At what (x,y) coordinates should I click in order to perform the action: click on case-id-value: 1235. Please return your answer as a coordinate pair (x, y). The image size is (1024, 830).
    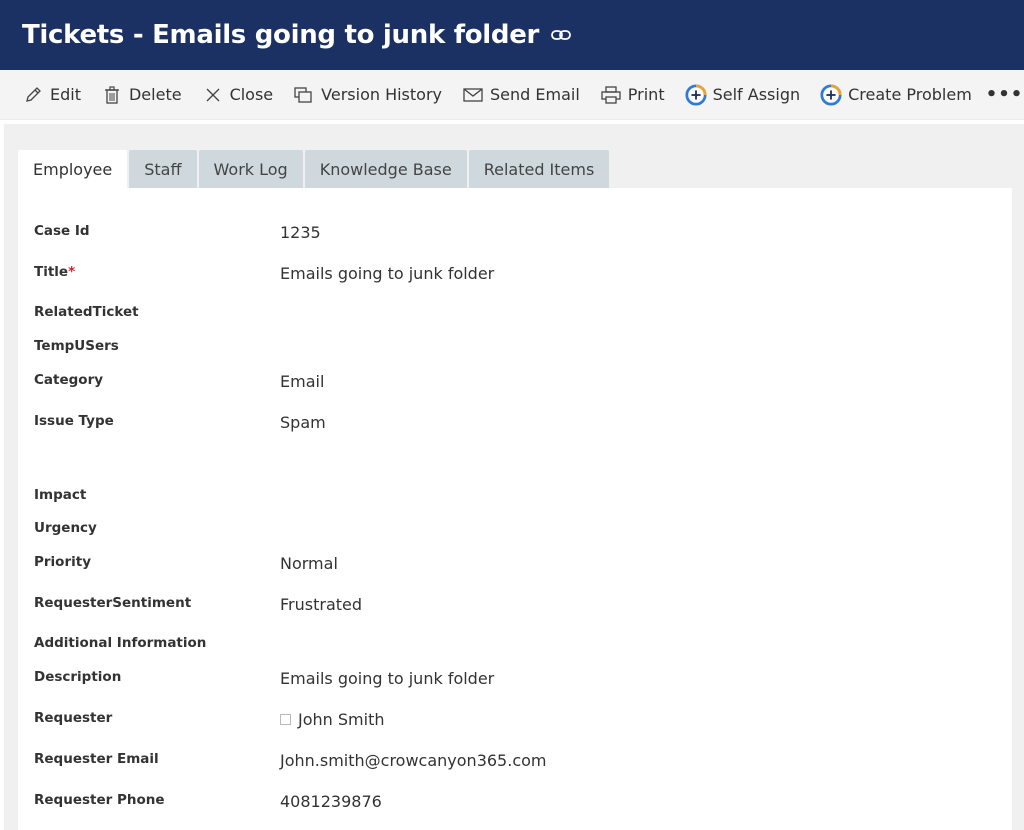
    Looking at the image, I should click on (300, 232).